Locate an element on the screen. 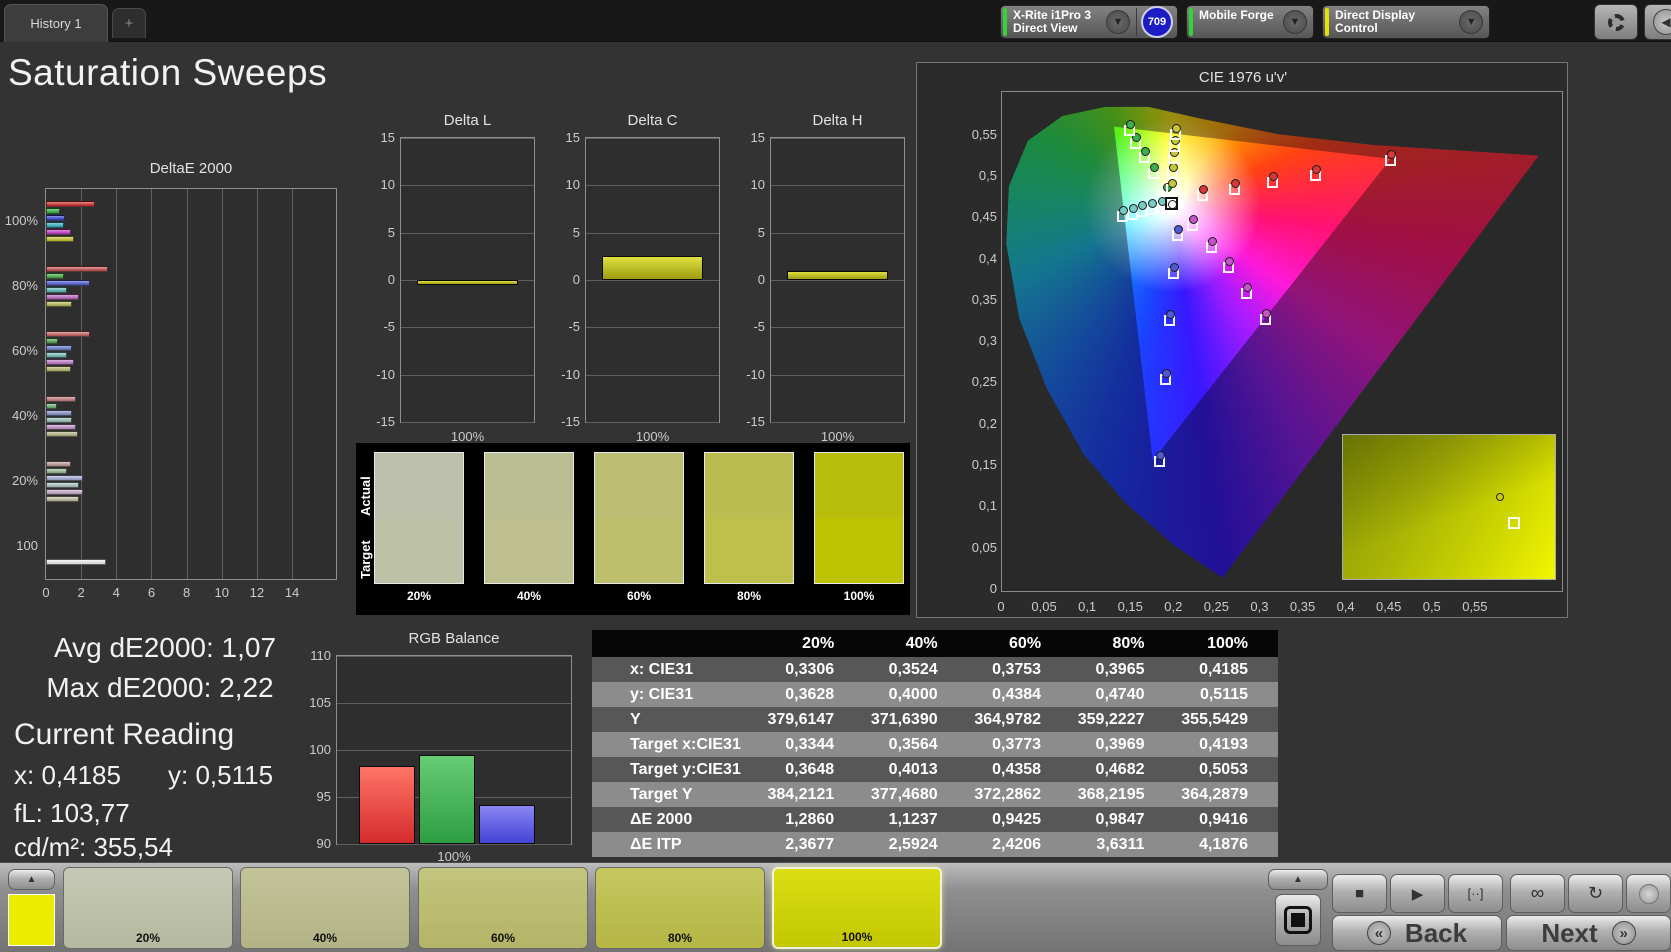 This screenshot has width=1671, height=952. plus-icon: + is located at coordinates (129, 23).